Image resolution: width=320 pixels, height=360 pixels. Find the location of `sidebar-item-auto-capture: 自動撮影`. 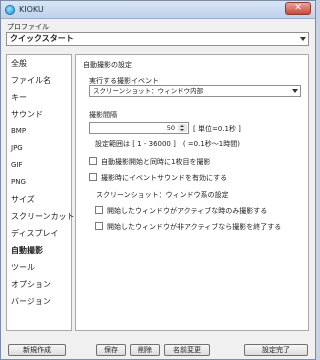

sidebar-item-auto-capture: 自動撮影 is located at coordinates (39, 250).